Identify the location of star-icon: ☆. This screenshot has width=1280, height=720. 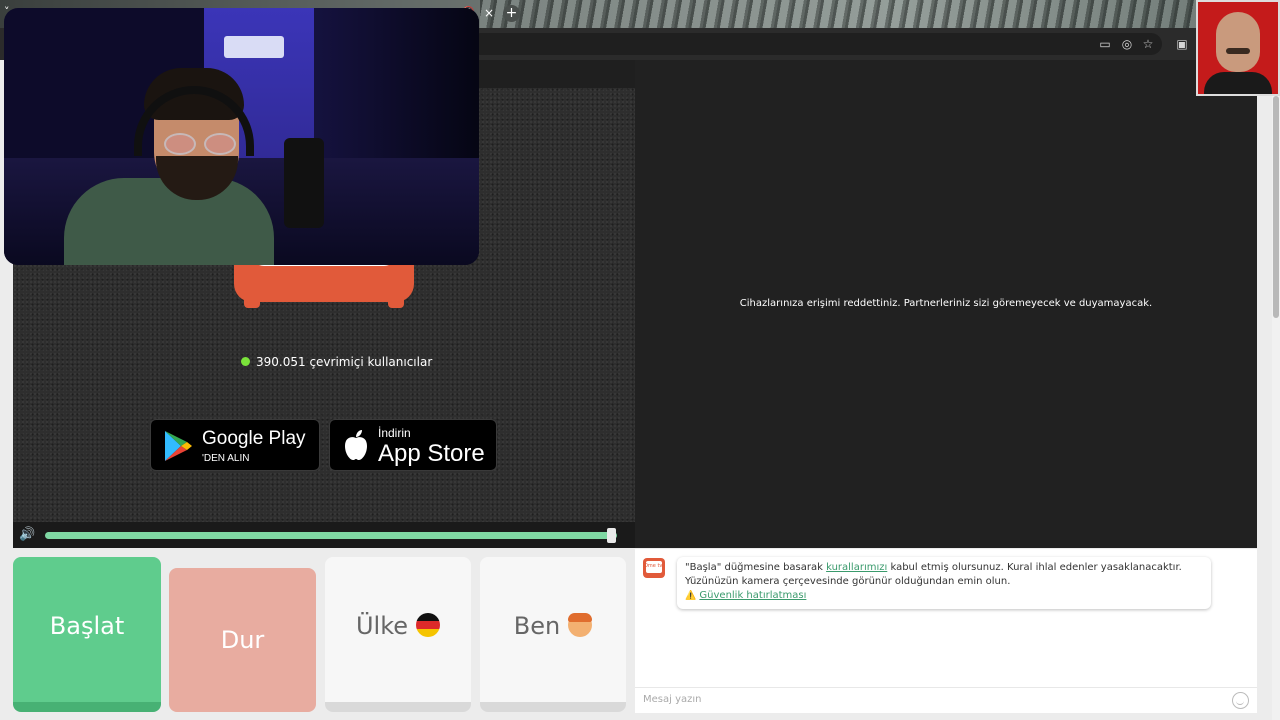
(1148, 44).